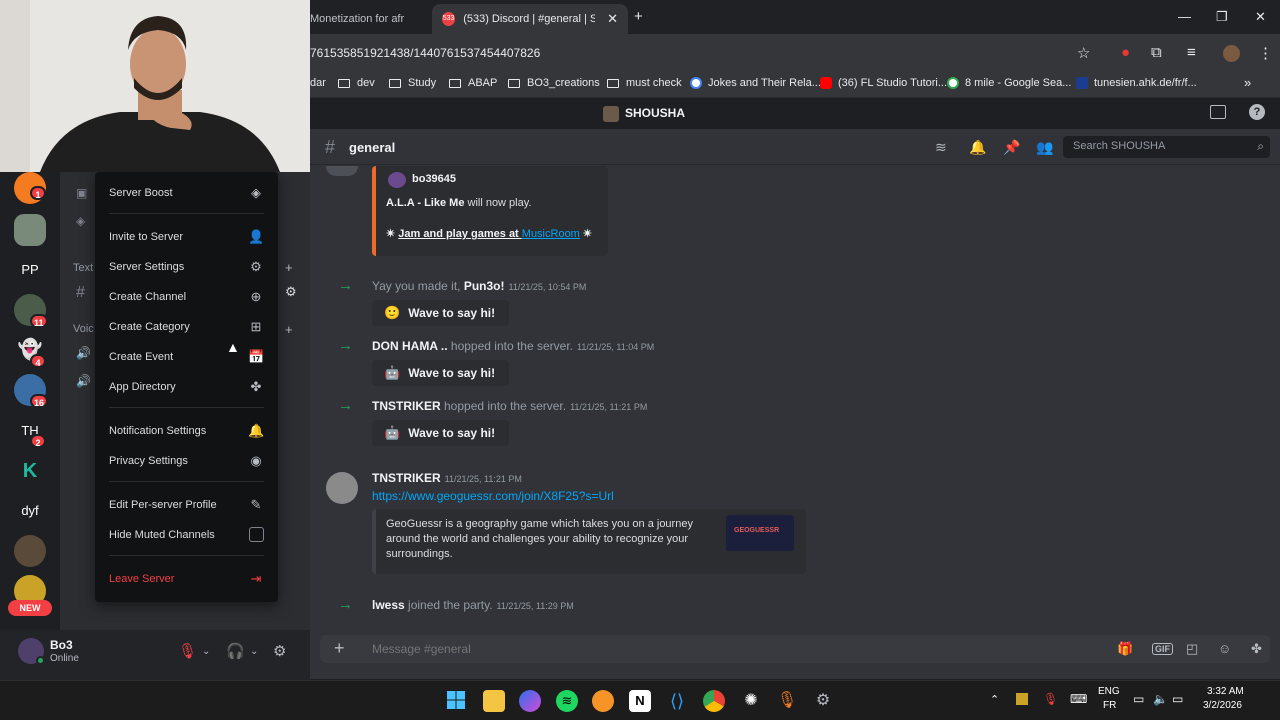  Describe the element at coordinates (1265, 53) in the screenshot. I see `menu-dots-icon: ⋮` at that location.